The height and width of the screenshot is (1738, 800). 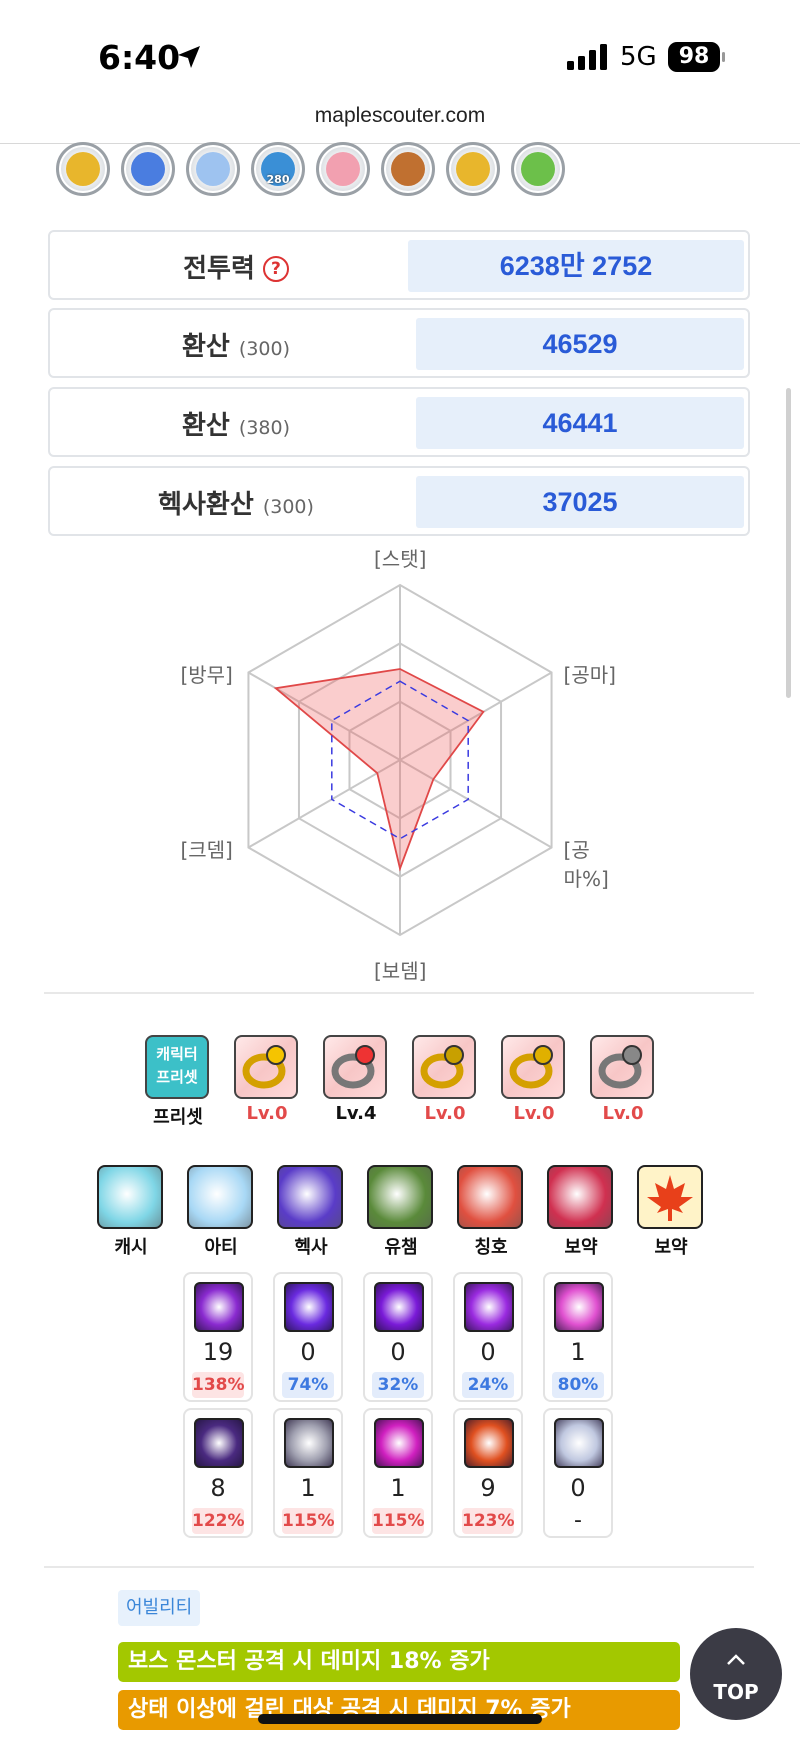 What do you see at coordinates (399, 1710) in the screenshot?
I see `ability-line-2: 상태 이상에 걸린 대상 공격 시 데미지 7% 증가` at bounding box center [399, 1710].